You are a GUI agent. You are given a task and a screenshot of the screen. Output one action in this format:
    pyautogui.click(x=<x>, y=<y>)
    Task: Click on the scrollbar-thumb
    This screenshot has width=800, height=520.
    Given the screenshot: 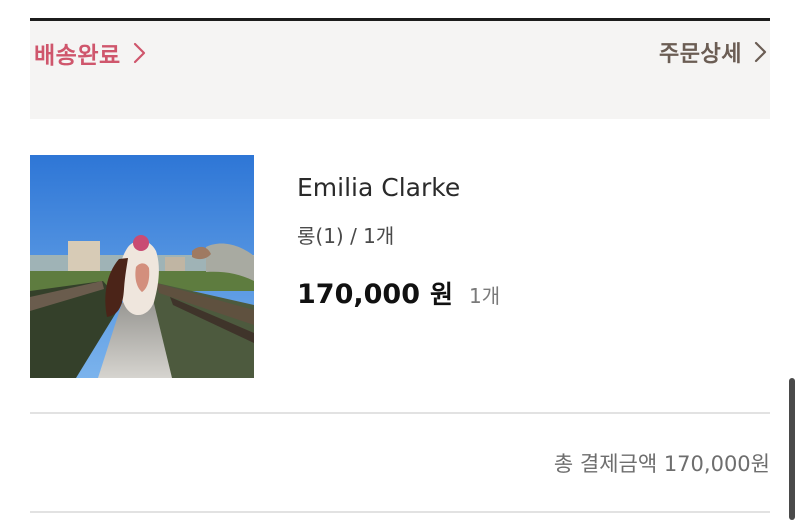 What is the action you would take?
    pyautogui.click(x=792, y=449)
    